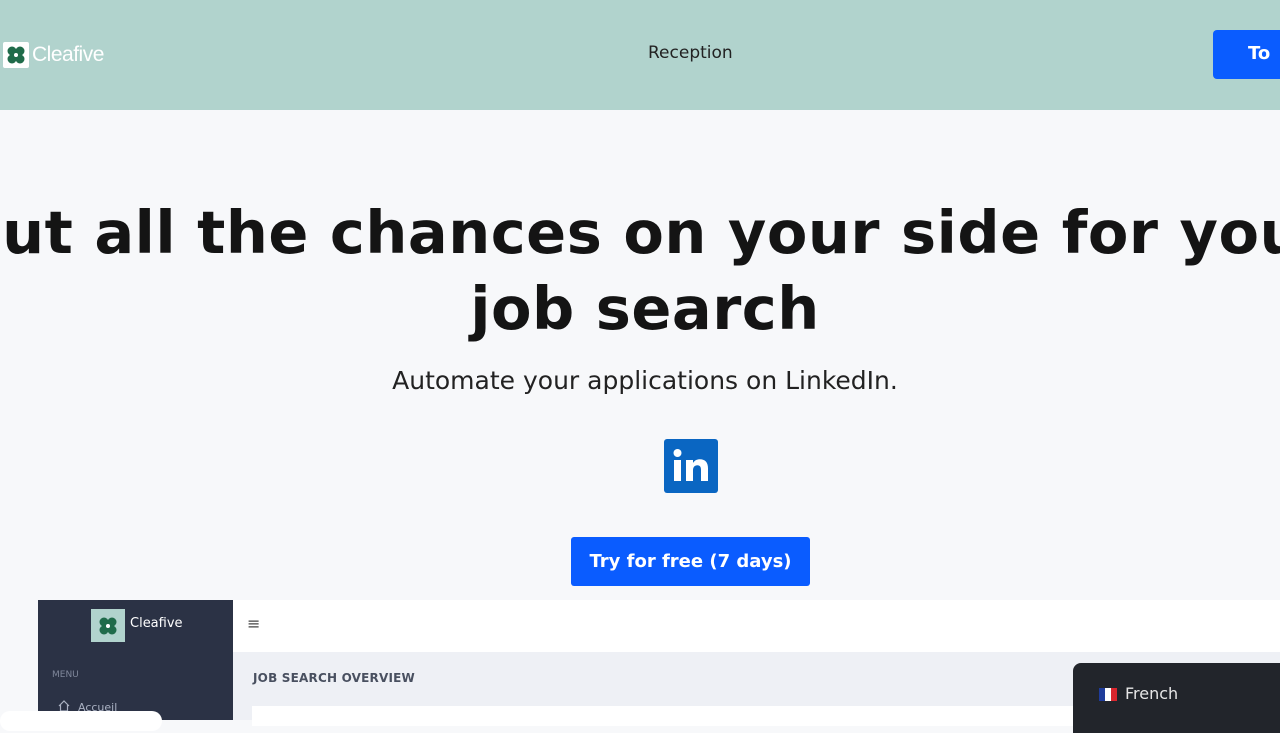 The height and width of the screenshot is (733, 1280). I want to click on brand-name: Cleafive, so click(68, 54).